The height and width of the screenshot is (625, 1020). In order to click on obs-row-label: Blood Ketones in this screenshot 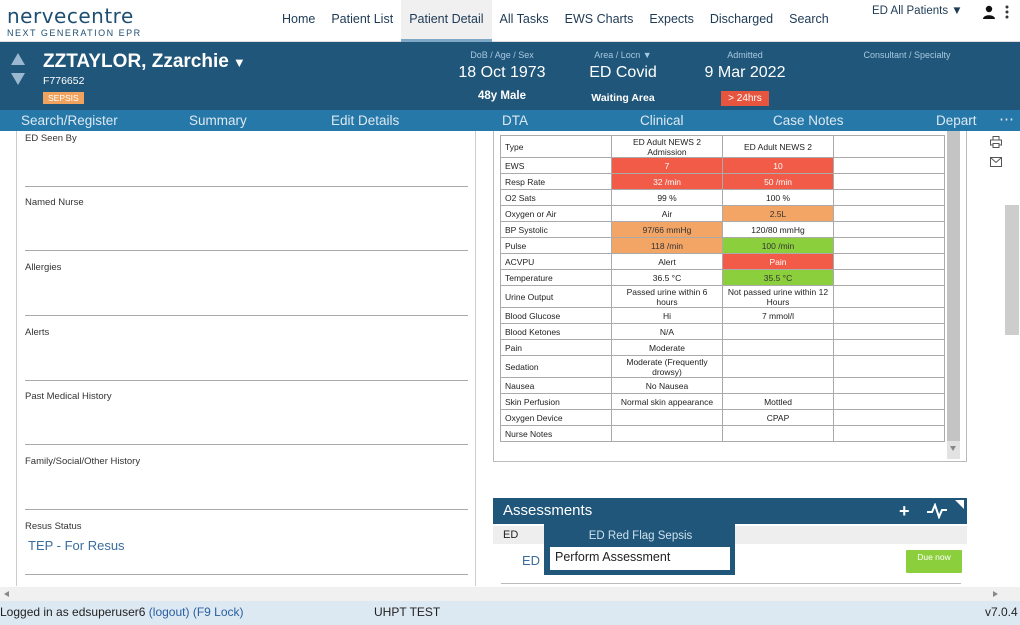, I will do `click(556, 331)`.